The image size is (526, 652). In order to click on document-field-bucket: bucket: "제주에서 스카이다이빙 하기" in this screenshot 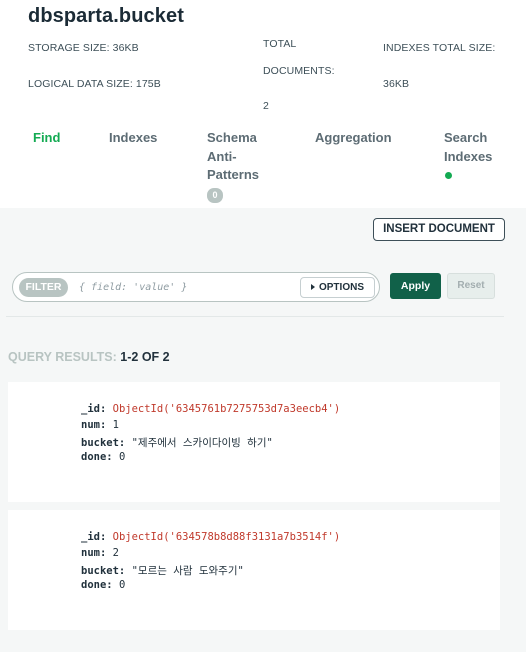, I will do `click(177, 442)`.